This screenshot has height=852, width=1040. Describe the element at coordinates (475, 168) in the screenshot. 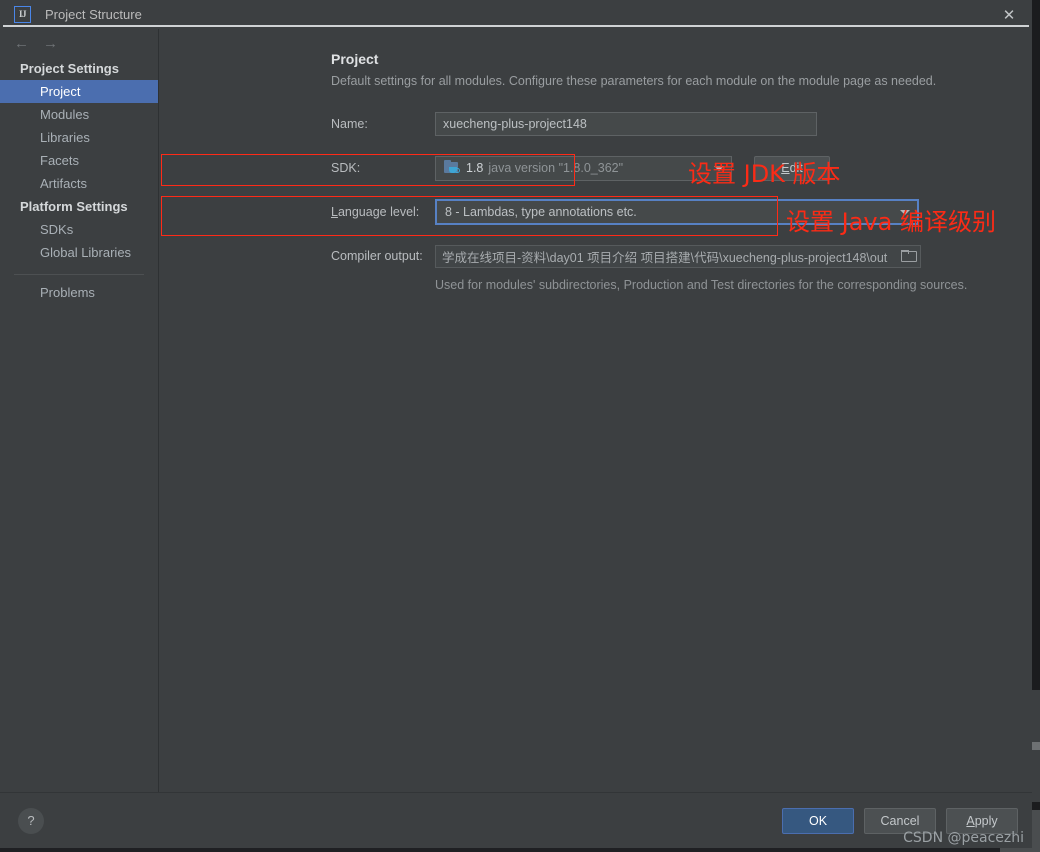

I see `sdk-version-label: 1.8` at that location.